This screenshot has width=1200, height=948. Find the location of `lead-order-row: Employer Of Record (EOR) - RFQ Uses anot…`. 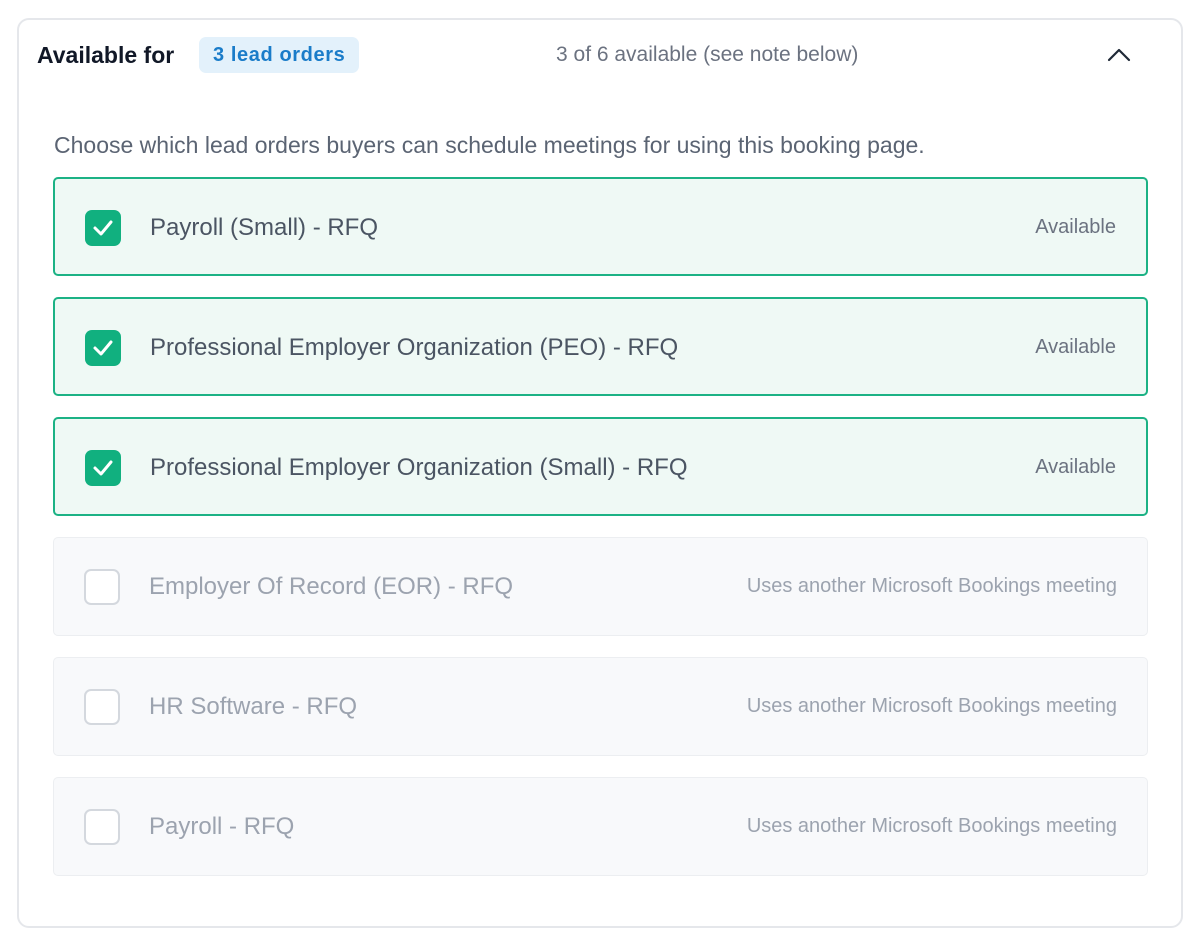

lead-order-row: Employer Of Record (EOR) - RFQ Uses anot… is located at coordinates (600, 586).